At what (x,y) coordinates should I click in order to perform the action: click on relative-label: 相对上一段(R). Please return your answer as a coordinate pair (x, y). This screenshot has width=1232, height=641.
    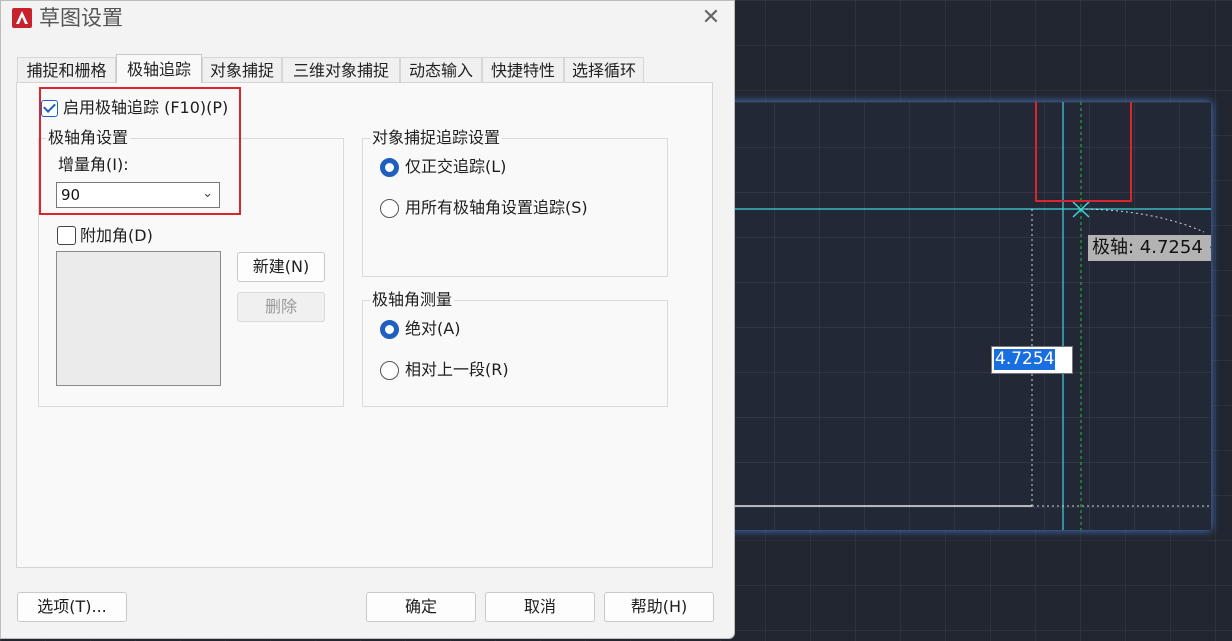
    Looking at the image, I should click on (457, 369).